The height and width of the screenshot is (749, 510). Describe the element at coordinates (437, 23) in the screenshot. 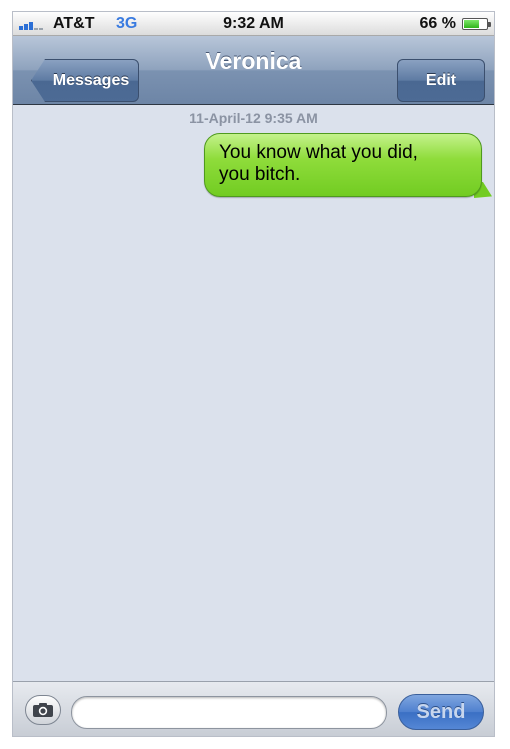

I see `battery-percent: 66 %` at that location.